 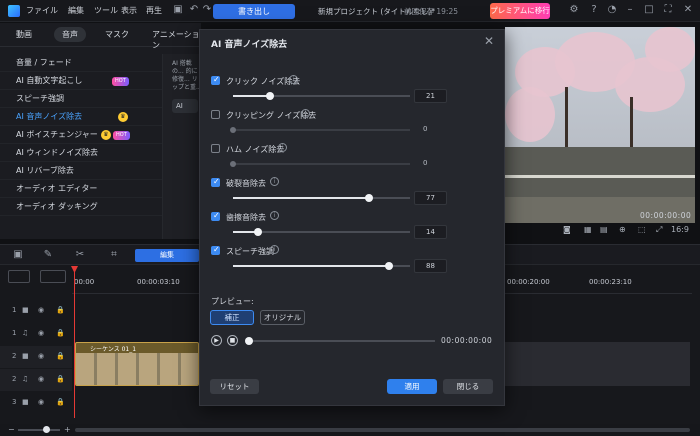 I want to click on track-manager-button, so click(x=19, y=276).